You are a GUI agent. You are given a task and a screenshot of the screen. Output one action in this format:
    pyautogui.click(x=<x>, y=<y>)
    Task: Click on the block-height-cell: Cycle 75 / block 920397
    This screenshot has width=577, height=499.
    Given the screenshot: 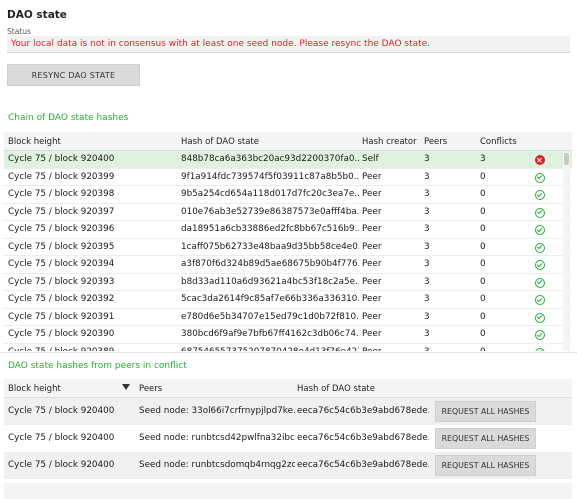 What is the action you would take?
    pyautogui.click(x=61, y=211)
    